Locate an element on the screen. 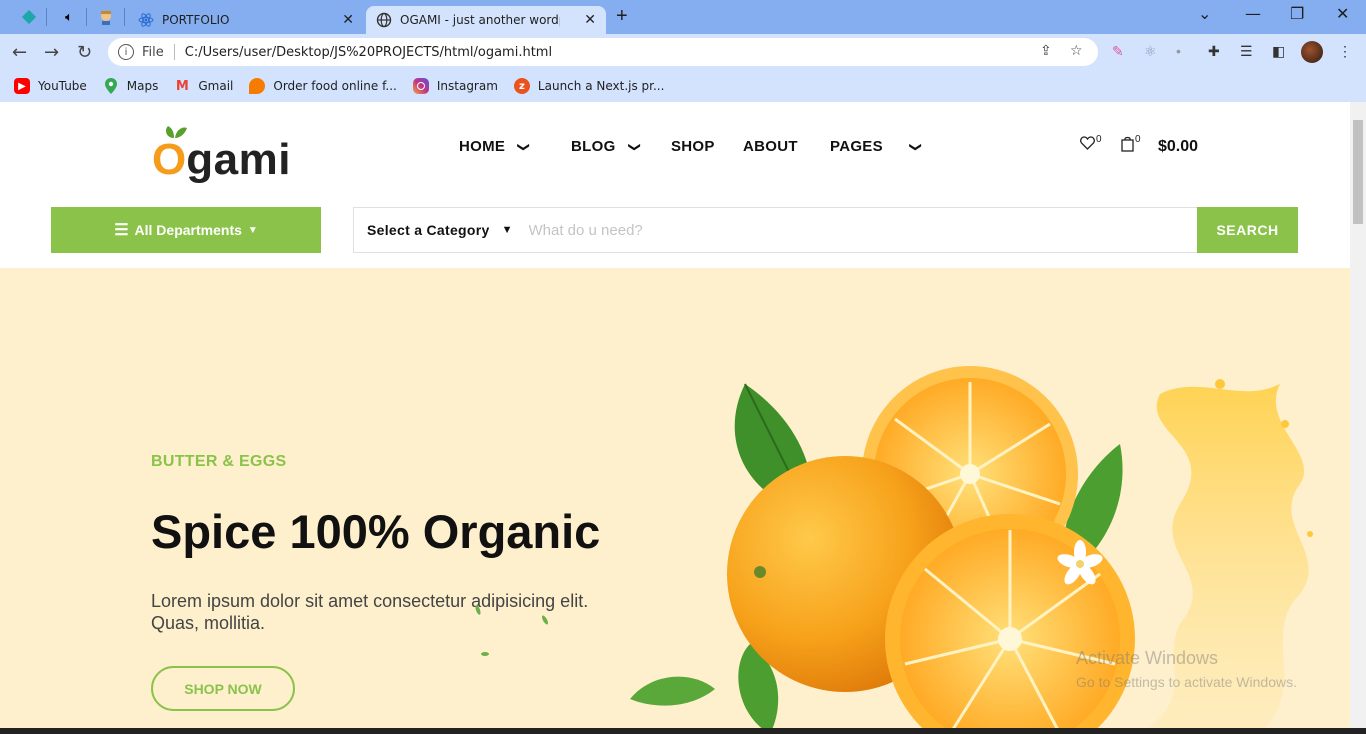  tab-ogami: OGAMI - just another wordpress ✕ is located at coordinates (486, 20).